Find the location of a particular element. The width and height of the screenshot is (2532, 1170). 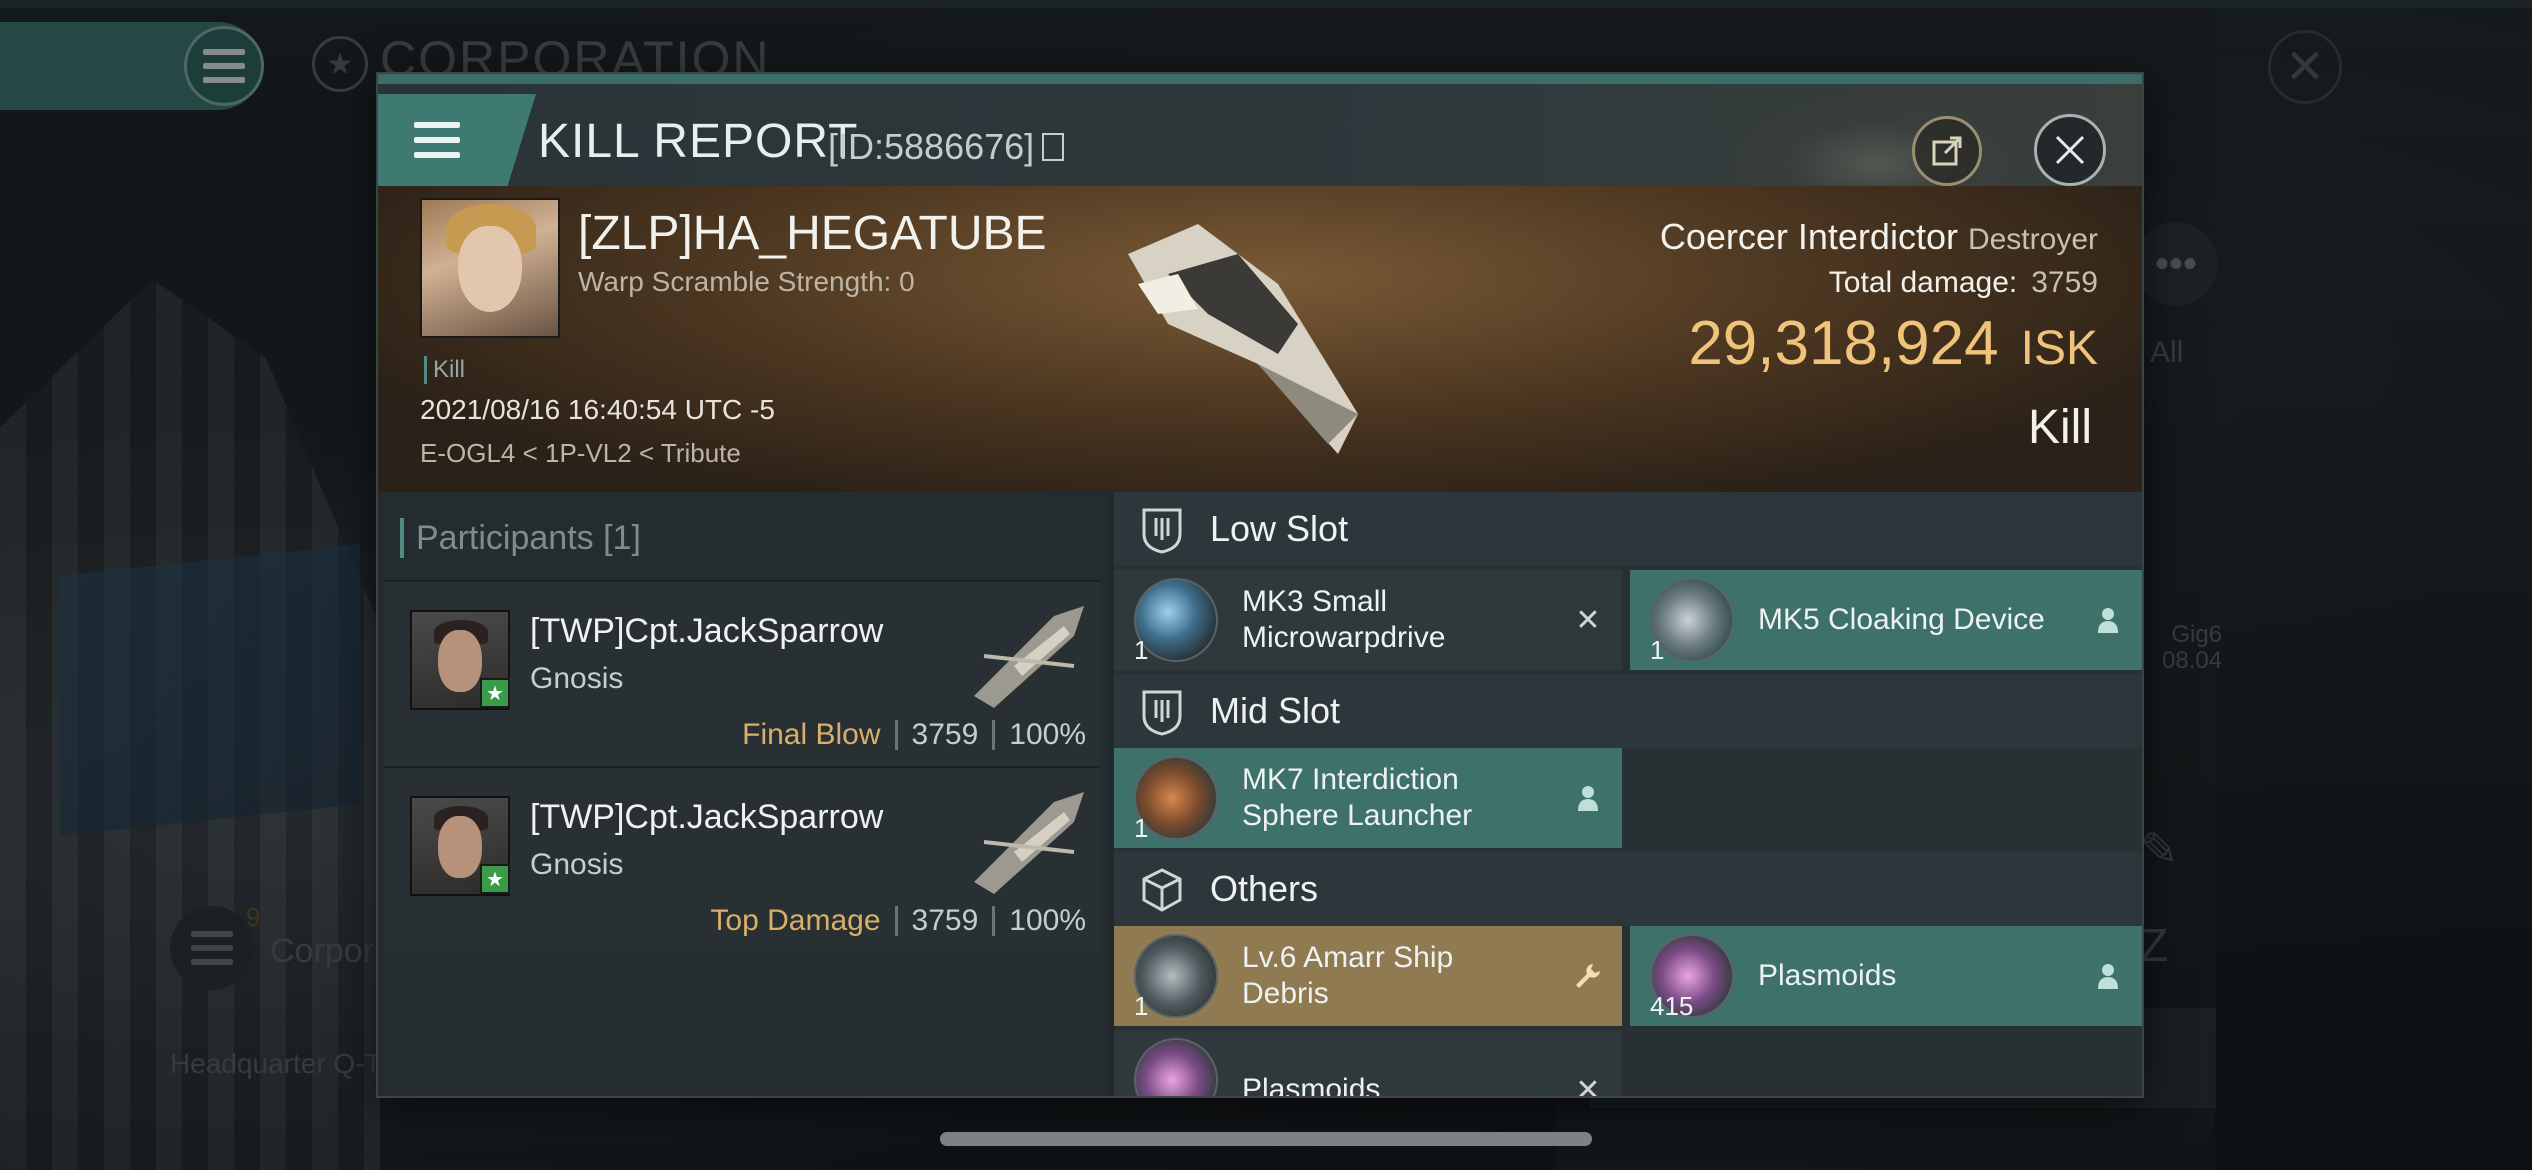

copy-icon is located at coordinates (1053, 147).